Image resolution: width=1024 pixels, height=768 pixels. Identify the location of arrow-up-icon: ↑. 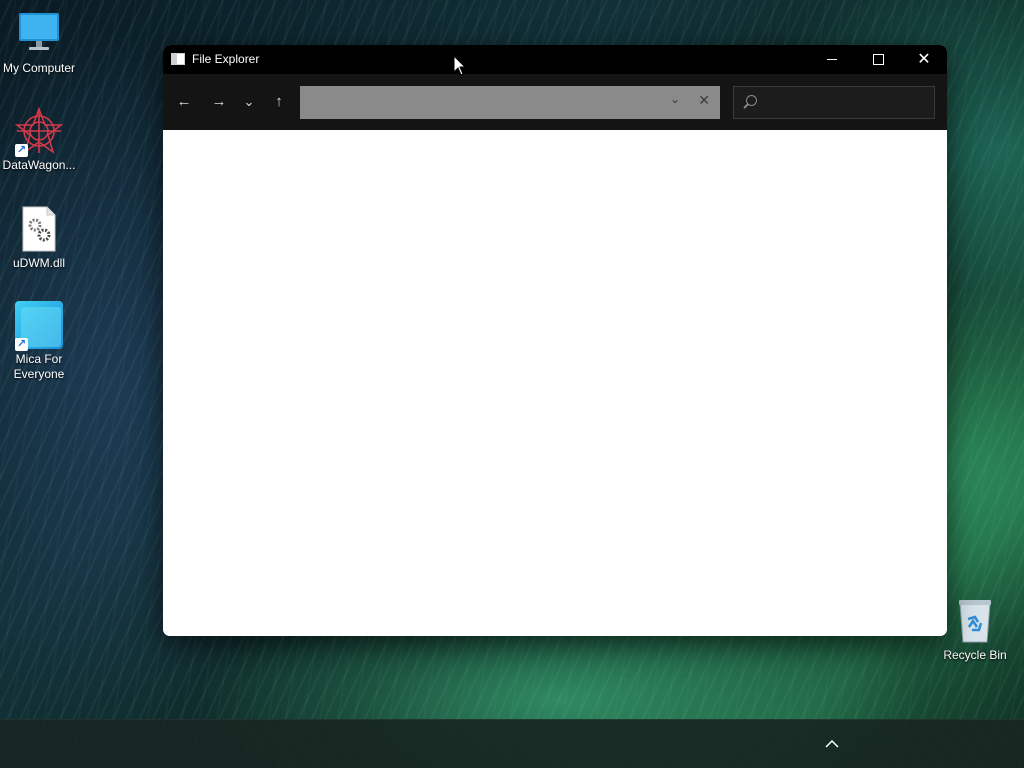
(279, 101).